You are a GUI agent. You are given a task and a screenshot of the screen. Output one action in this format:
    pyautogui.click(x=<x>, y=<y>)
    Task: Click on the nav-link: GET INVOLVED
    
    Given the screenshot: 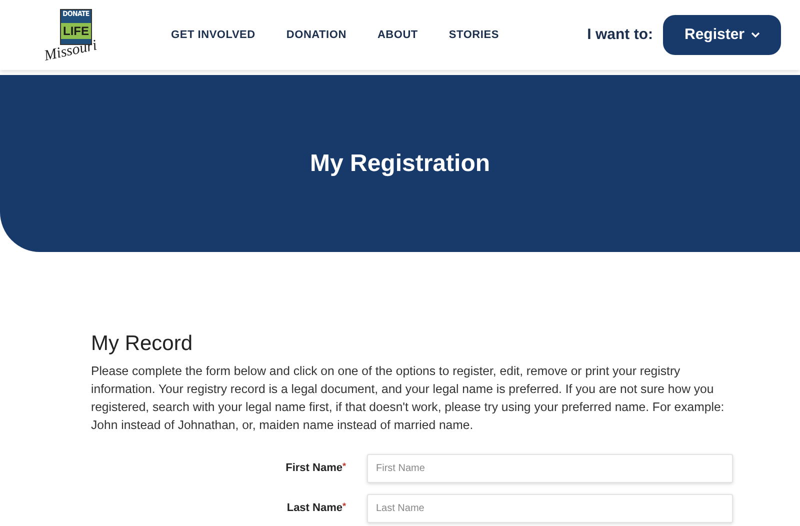 What is the action you would take?
    pyautogui.click(x=213, y=35)
    